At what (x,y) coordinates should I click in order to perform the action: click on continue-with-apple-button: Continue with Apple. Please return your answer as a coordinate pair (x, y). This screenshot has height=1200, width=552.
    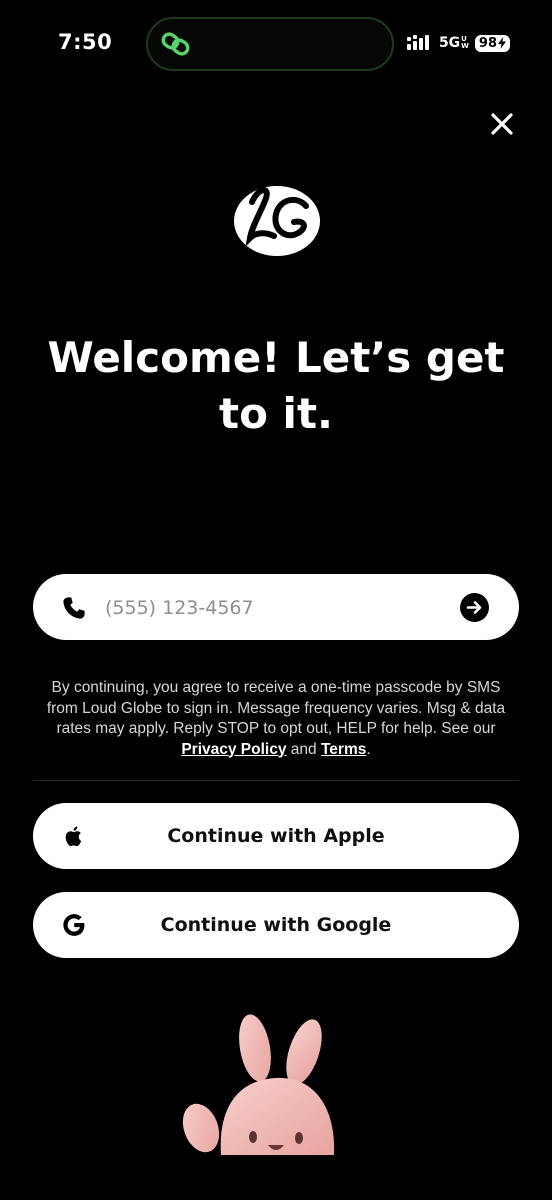
    Looking at the image, I should click on (276, 836).